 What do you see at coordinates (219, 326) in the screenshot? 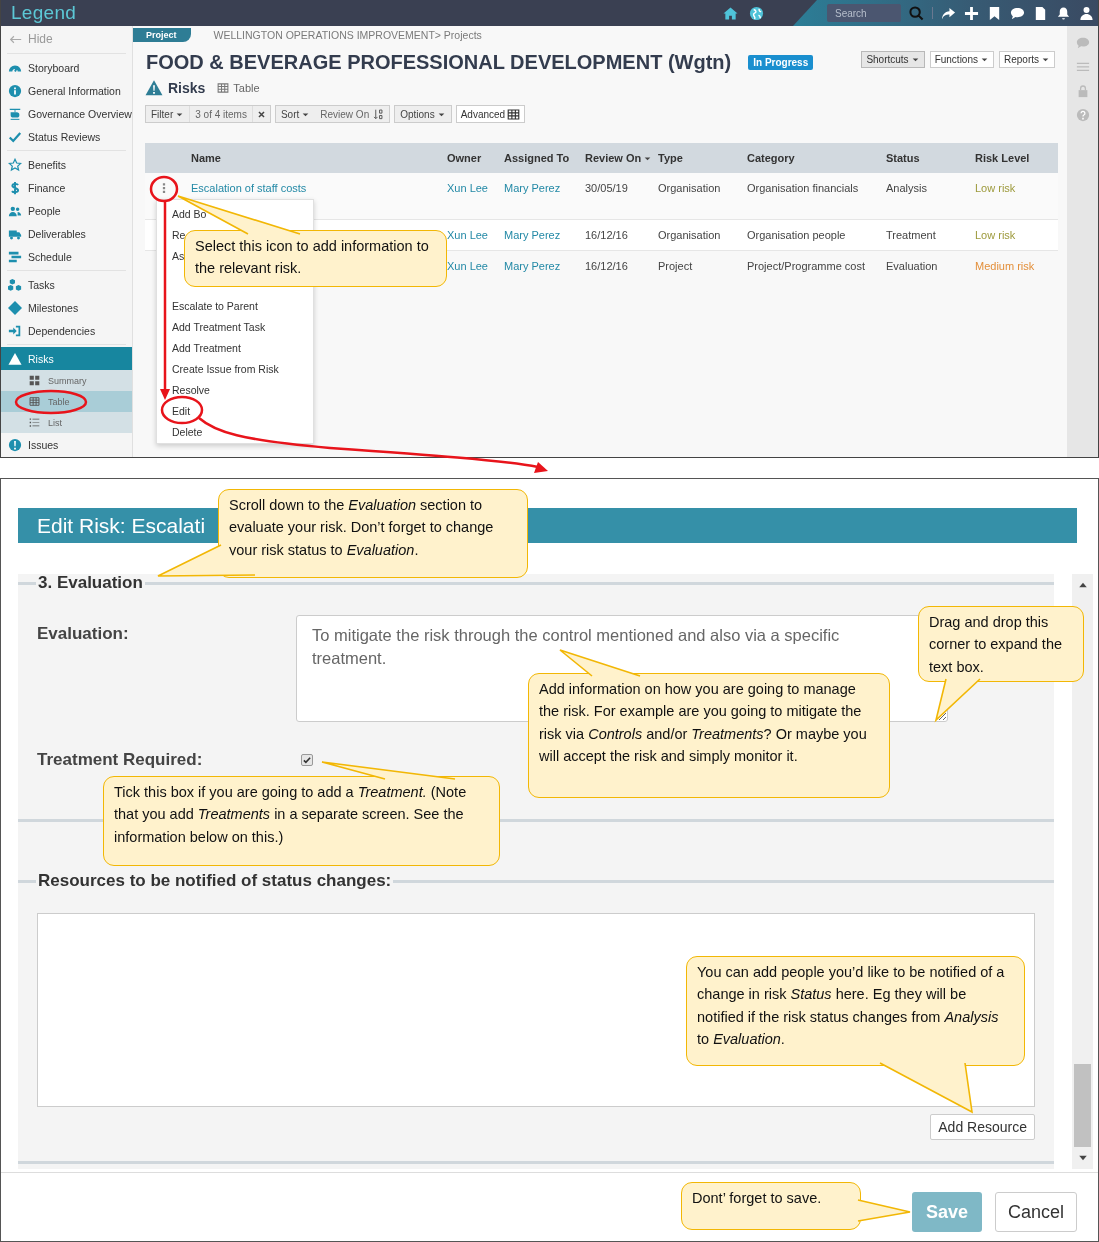
I see `menu-item: Add Treatment Task` at bounding box center [219, 326].